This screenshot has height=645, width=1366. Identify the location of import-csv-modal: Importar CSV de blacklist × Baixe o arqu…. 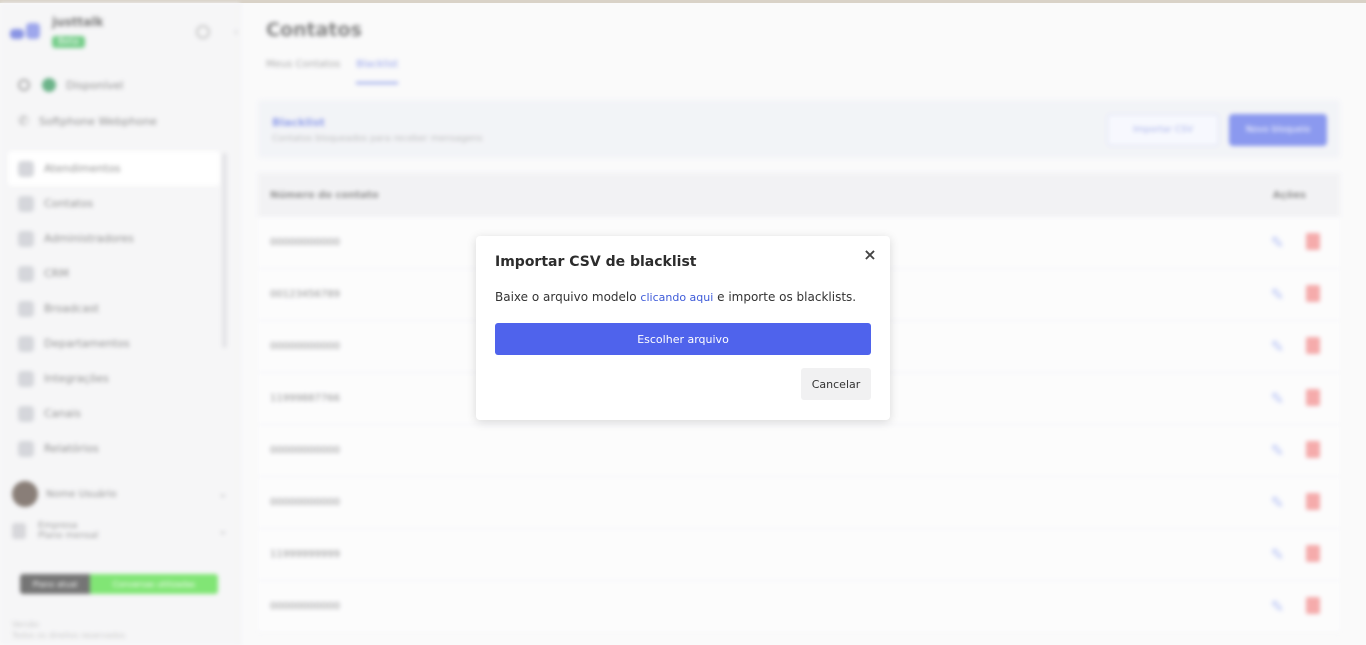
(683, 328).